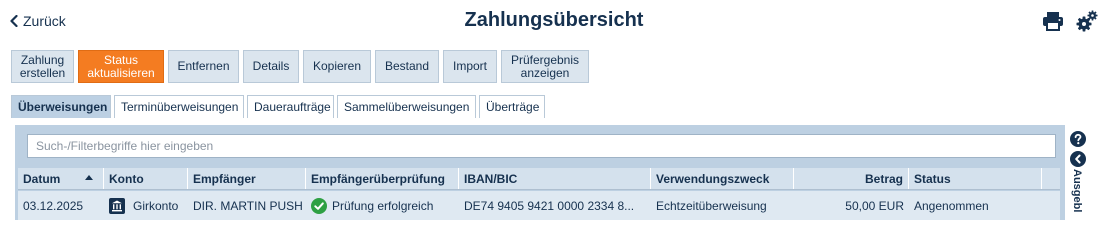 Image resolution: width=1108 pixels, height=240 pixels. What do you see at coordinates (1087, 21) in the screenshot?
I see `gear-icon` at bounding box center [1087, 21].